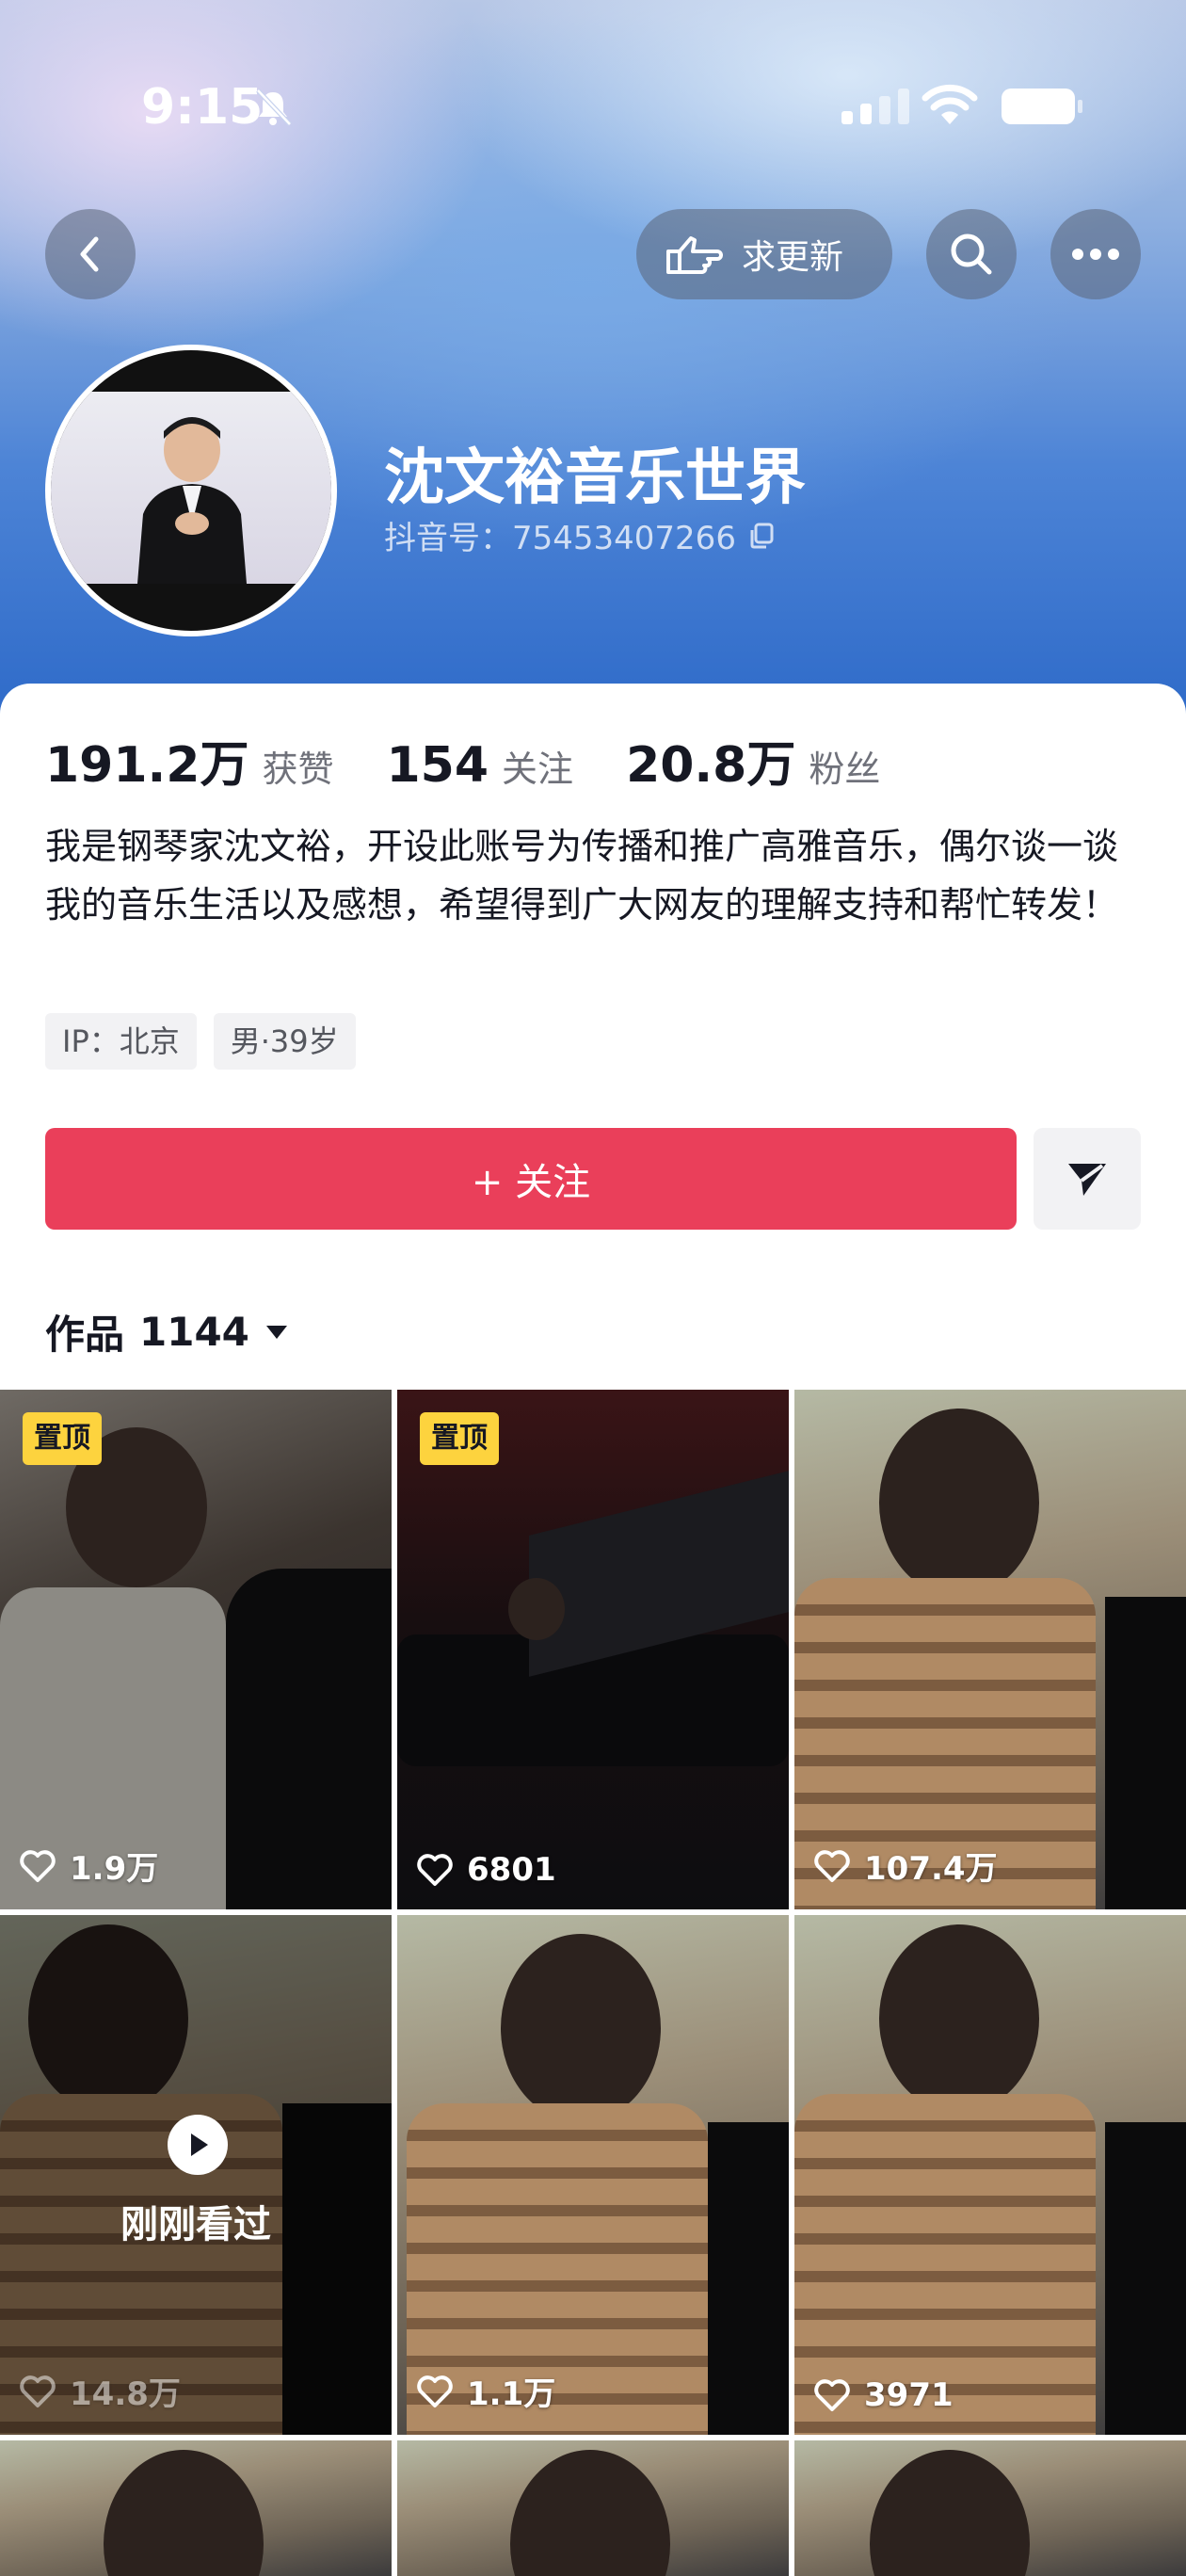 This screenshot has width=1186, height=2576. I want to click on caret-down-icon, so click(276, 1332).